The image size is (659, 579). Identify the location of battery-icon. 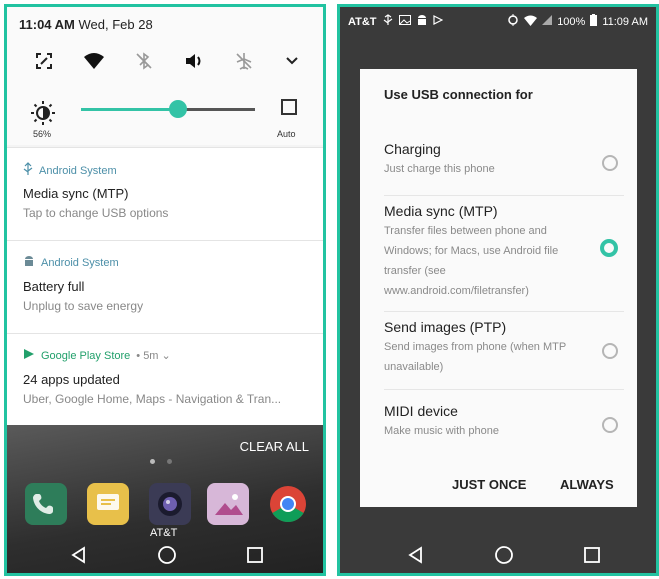
(594, 21).